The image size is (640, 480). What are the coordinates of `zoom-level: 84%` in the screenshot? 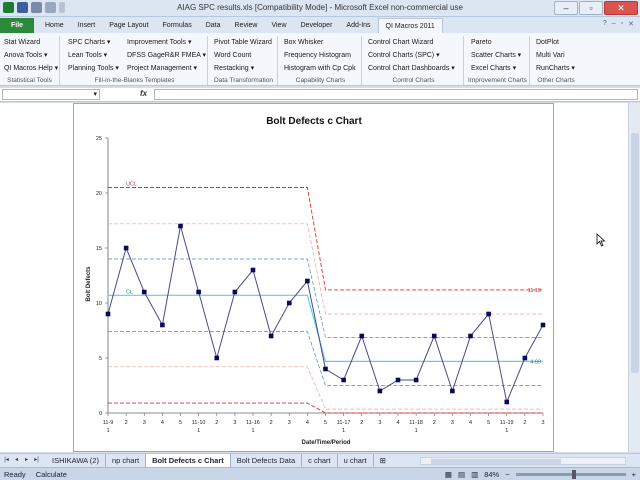 It's located at (491, 474).